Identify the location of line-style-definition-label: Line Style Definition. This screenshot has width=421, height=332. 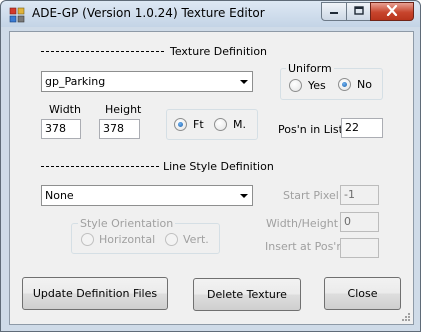
(218, 166).